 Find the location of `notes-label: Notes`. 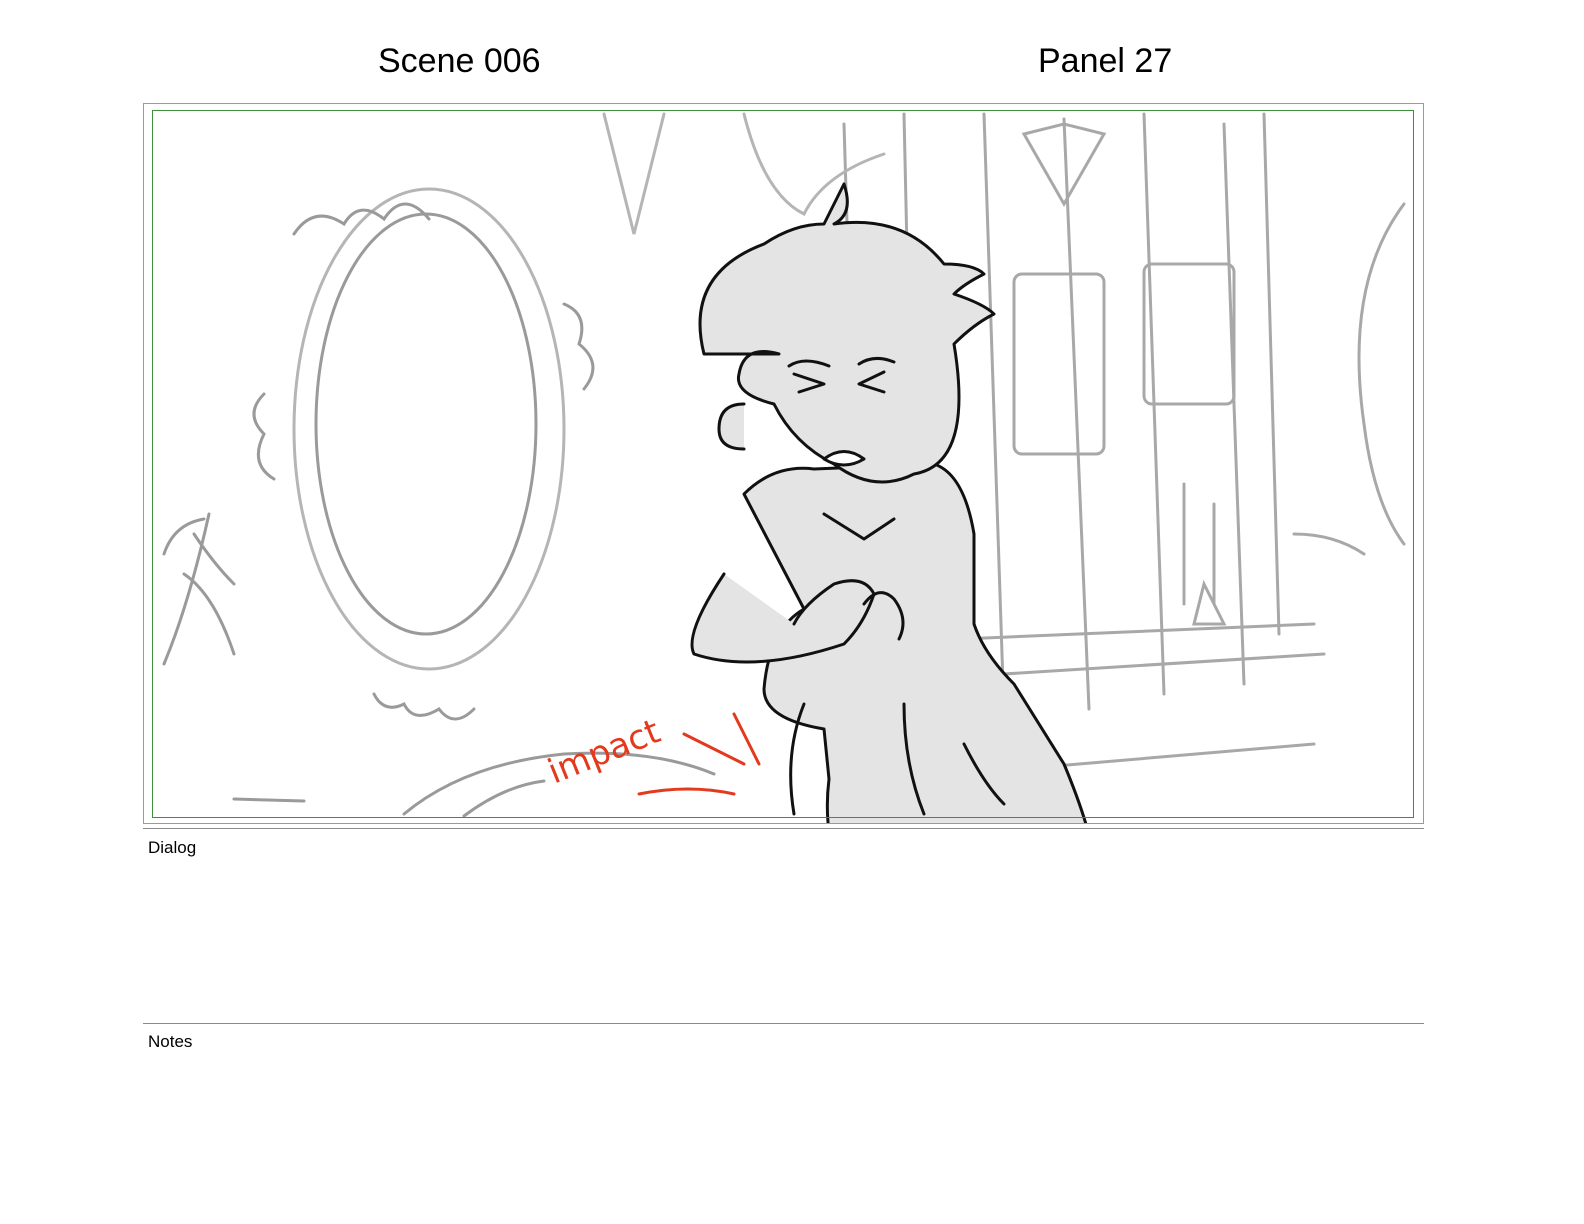

notes-label: Notes is located at coordinates (170, 1041).